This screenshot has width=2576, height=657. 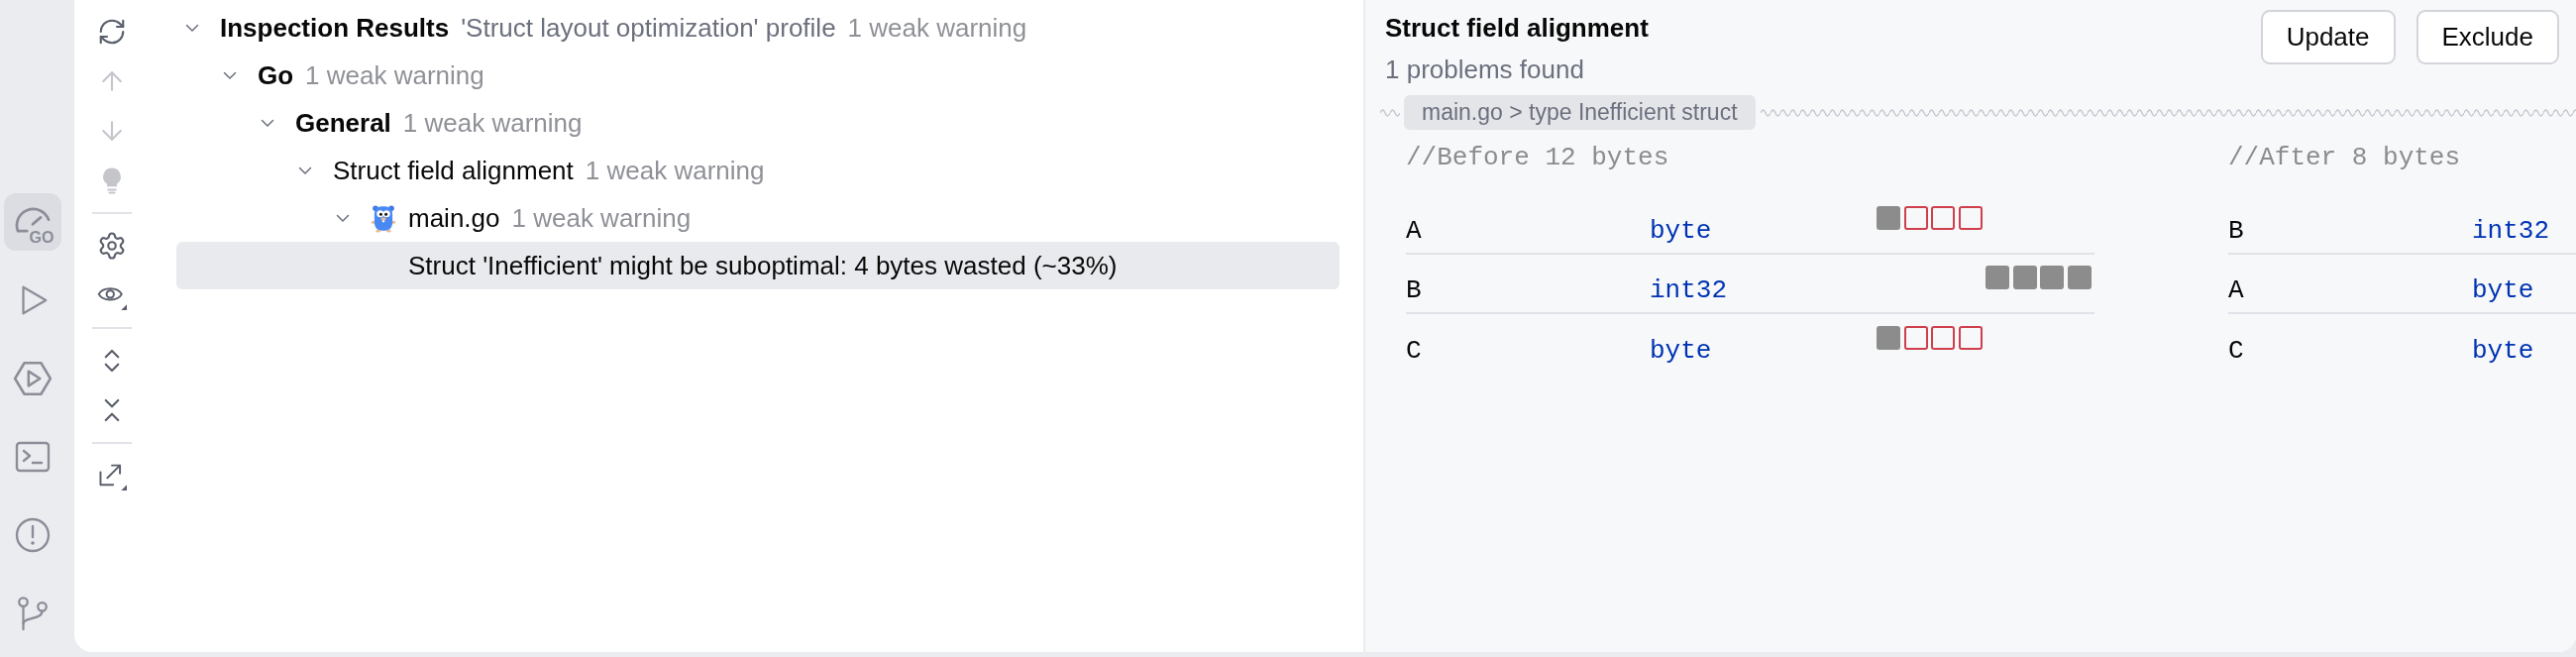 What do you see at coordinates (763, 265) in the screenshot?
I see `node-label: Struct 'Inefficient' might be suboptimal: 4 bytes wasted (~33%)` at bounding box center [763, 265].